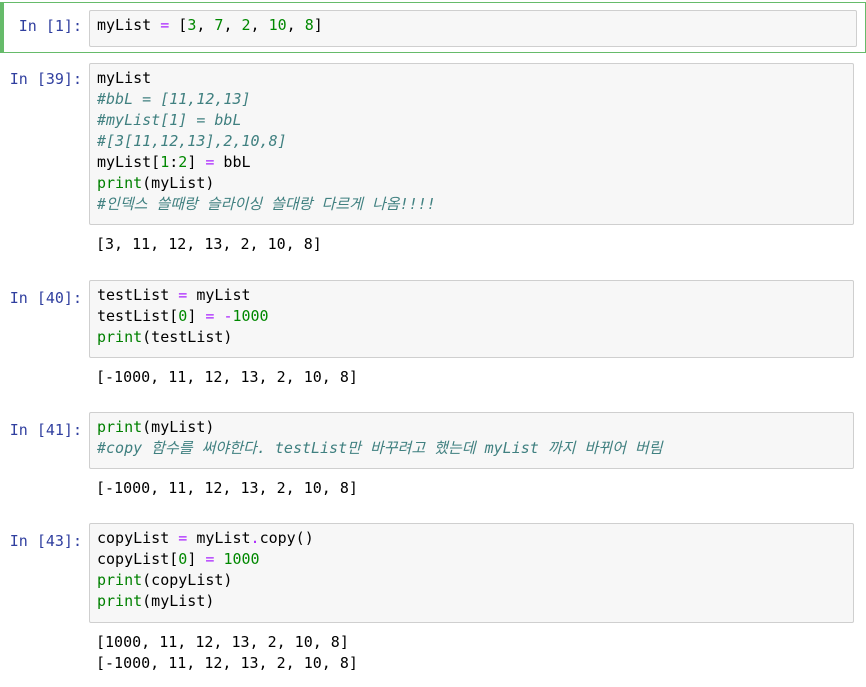 Image resolution: width=866 pixels, height=687 pixels. What do you see at coordinates (471, 337) in the screenshot?
I see `code-line: print(testList)` at bounding box center [471, 337].